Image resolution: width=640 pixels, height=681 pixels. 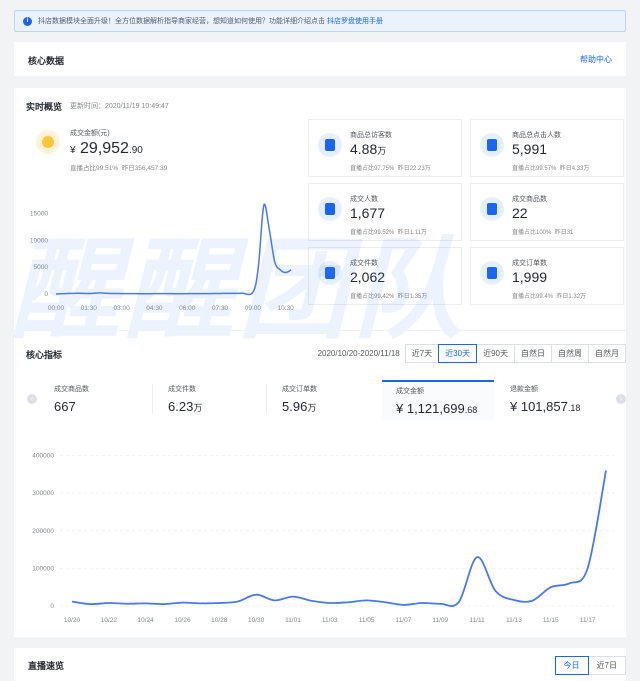 What do you see at coordinates (571, 665) in the screenshot?
I see `live-tab-today: 今日` at bounding box center [571, 665].